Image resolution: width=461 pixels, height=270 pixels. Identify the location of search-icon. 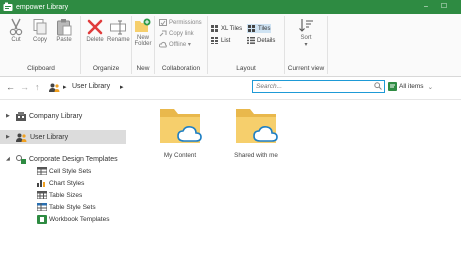
(378, 86).